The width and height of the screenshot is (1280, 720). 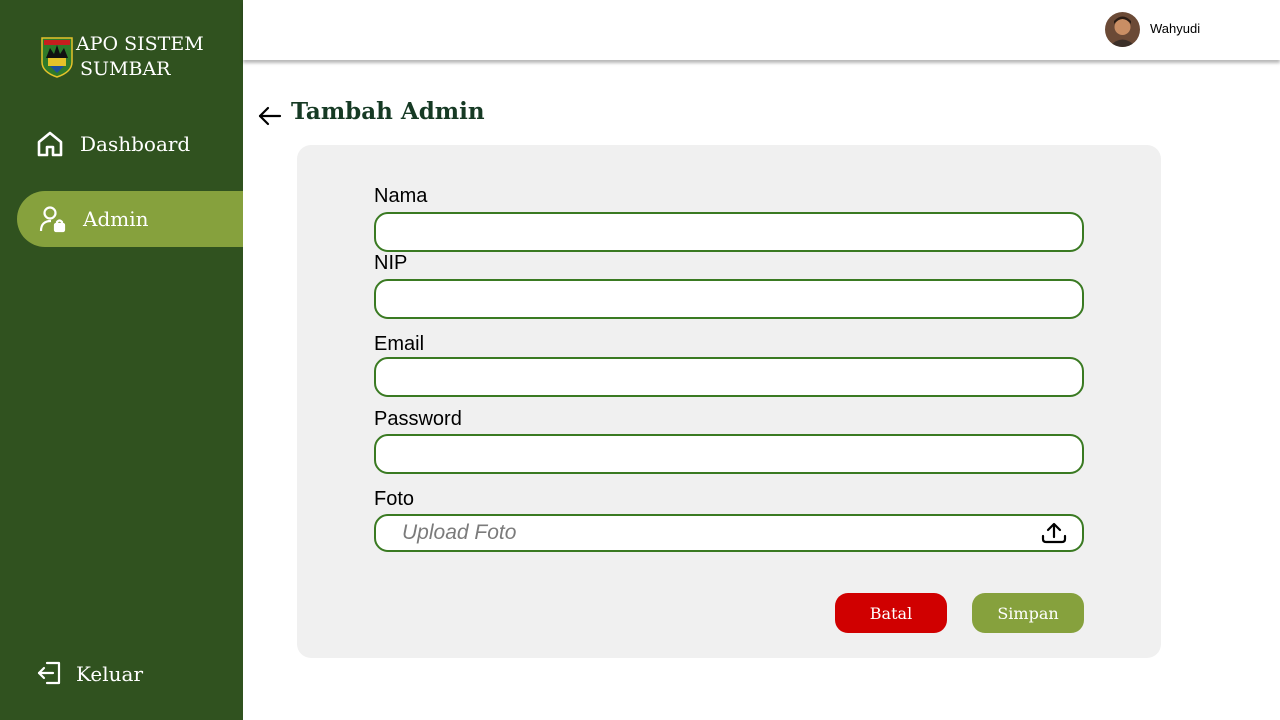 What do you see at coordinates (110, 674) in the screenshot?
I see `logout-label: Keluar` at bounding box center [110, 674].